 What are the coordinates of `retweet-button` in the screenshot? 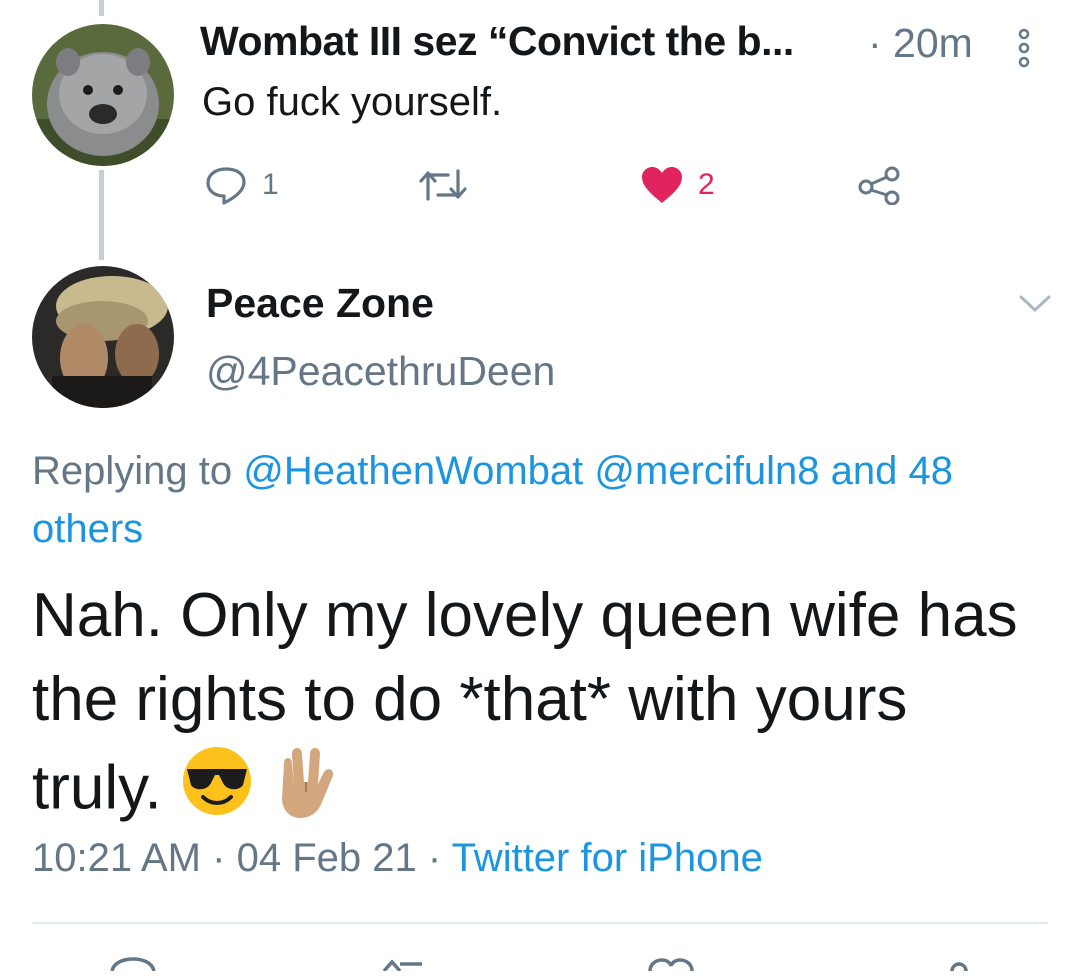 It's located at (443, 185).